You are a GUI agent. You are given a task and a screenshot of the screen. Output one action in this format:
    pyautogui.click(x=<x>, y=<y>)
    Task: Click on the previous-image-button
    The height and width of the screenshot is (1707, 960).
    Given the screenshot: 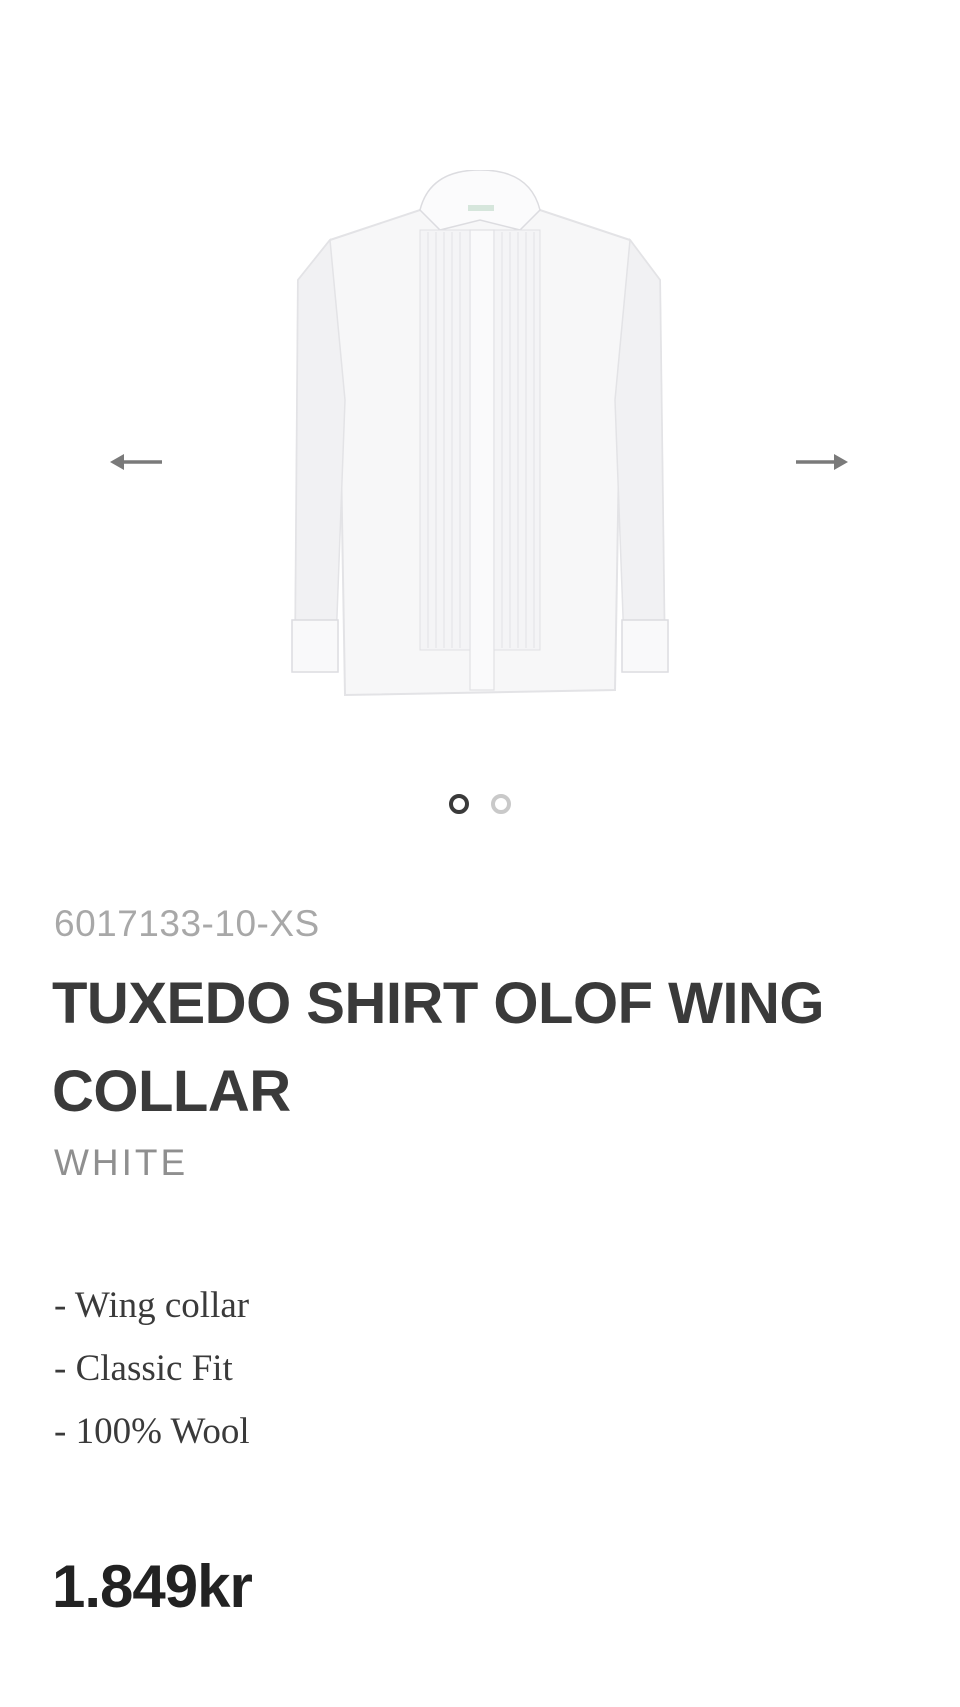 What is the action you would take?
    pyautogui.click(x=136, y=462)
    